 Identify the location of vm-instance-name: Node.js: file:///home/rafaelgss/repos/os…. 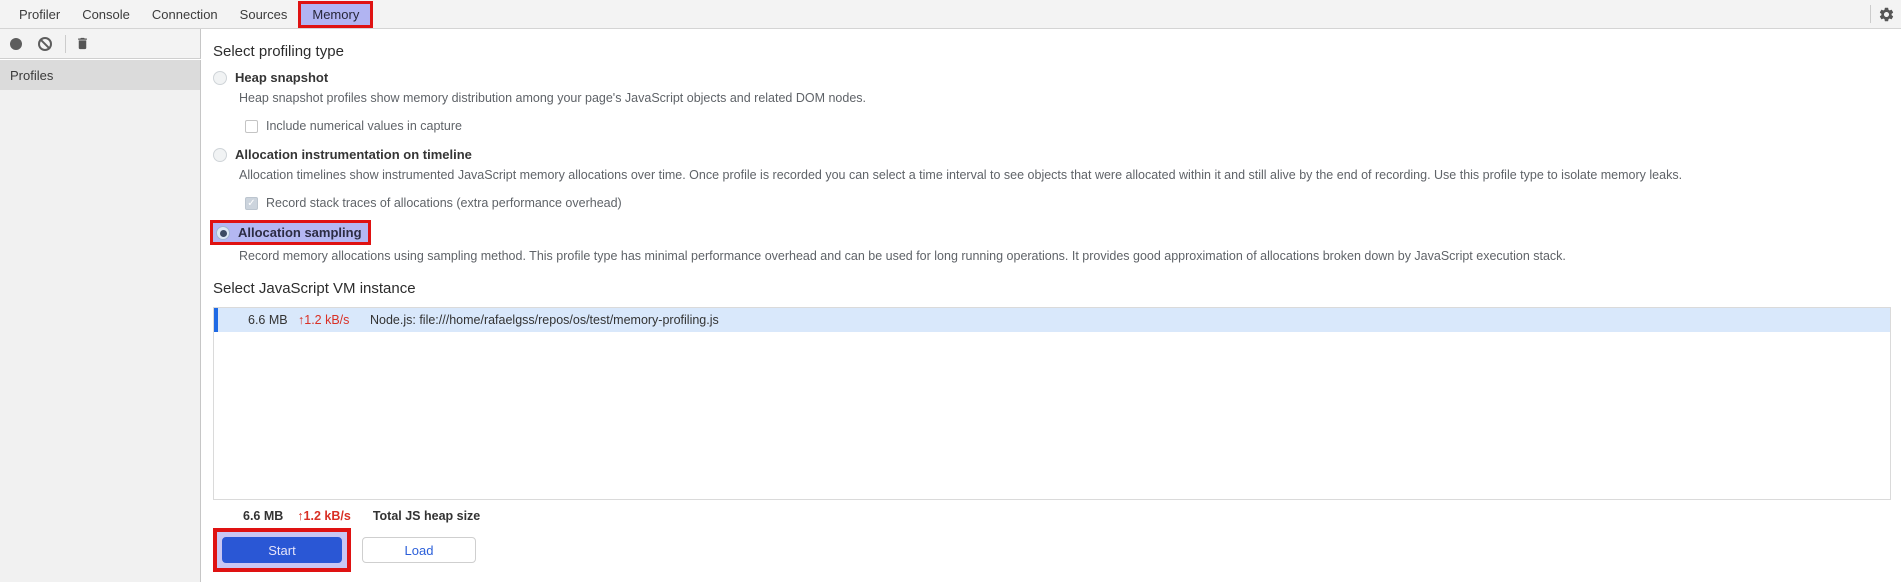
(544, 320).